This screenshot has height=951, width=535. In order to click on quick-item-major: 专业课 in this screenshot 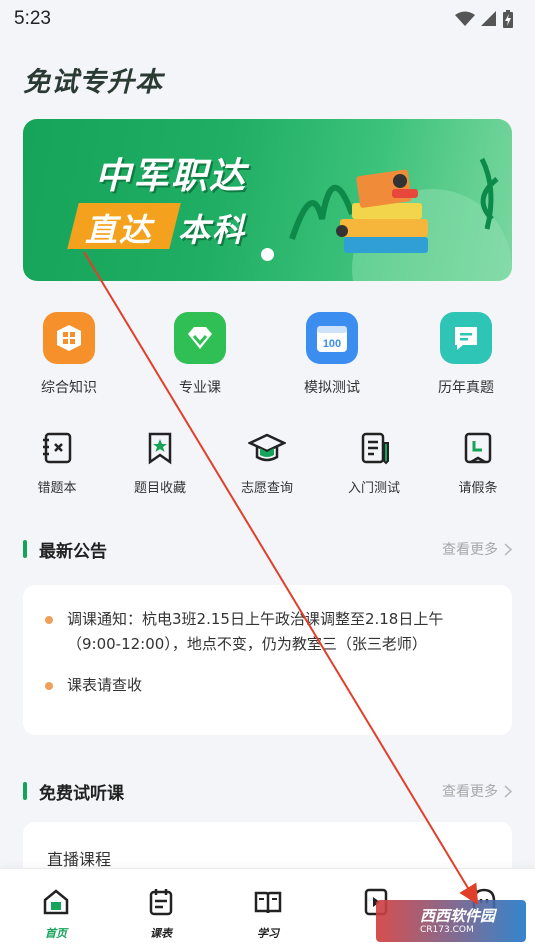, I will do `click(200, 354)`.